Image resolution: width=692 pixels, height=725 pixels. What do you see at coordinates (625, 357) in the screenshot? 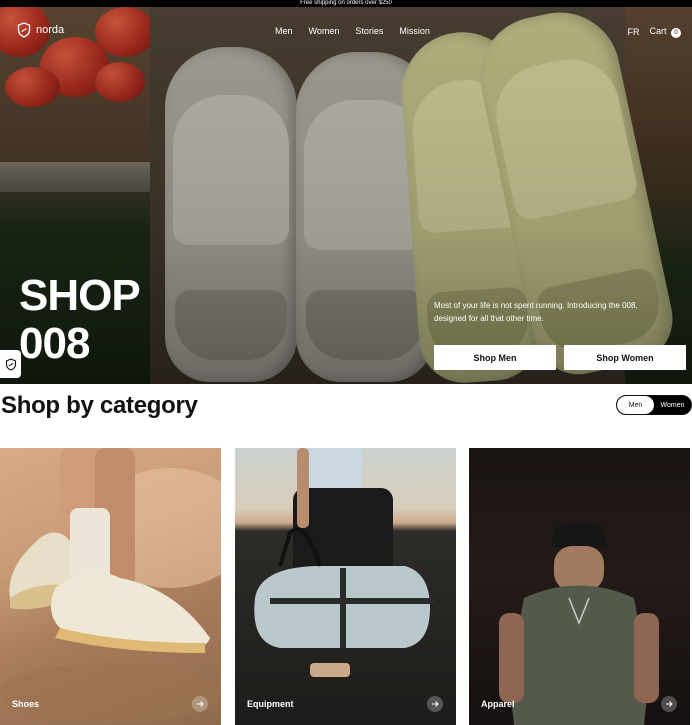
I see `shop-women-button: Shop Women` at bounding box center [625, 357].